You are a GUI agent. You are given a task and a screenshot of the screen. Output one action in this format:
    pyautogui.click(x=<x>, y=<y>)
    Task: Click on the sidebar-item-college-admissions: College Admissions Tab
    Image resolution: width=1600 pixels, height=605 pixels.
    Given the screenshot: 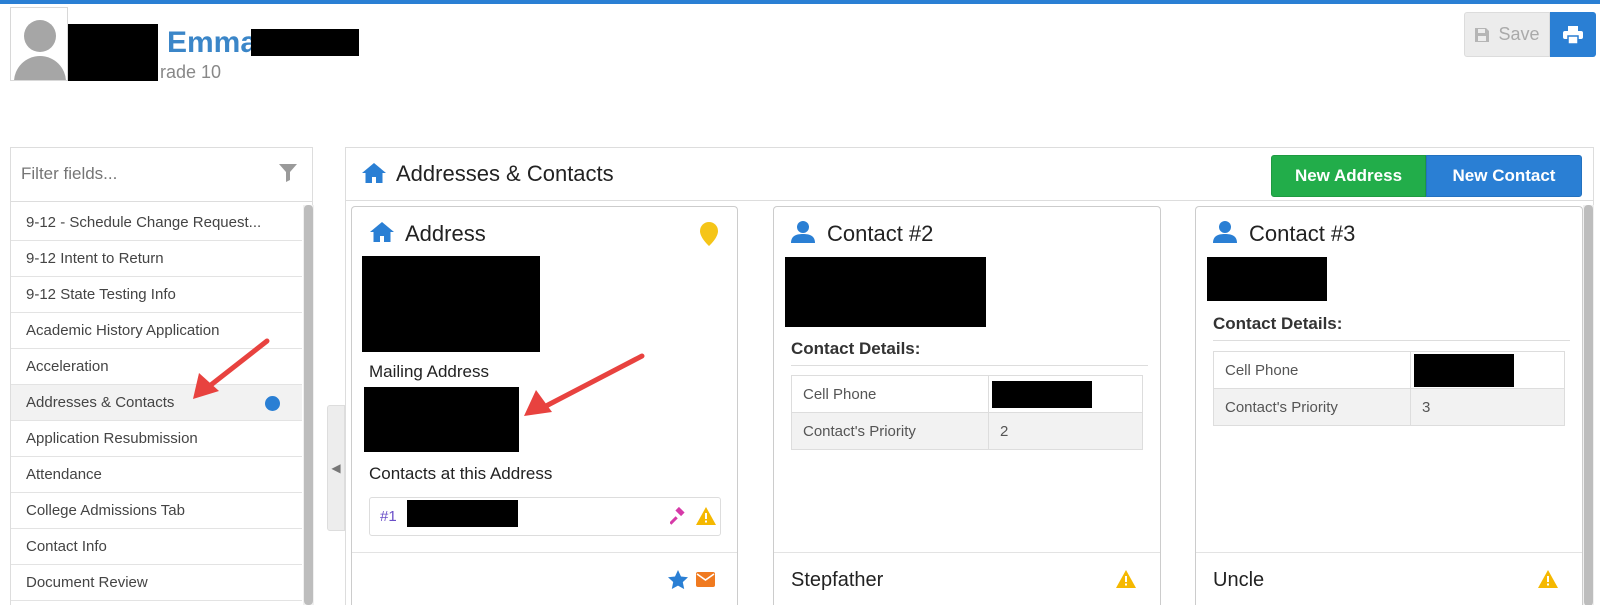 What is the action you would take?
    pyautogui.click(x=156, y=511)
    